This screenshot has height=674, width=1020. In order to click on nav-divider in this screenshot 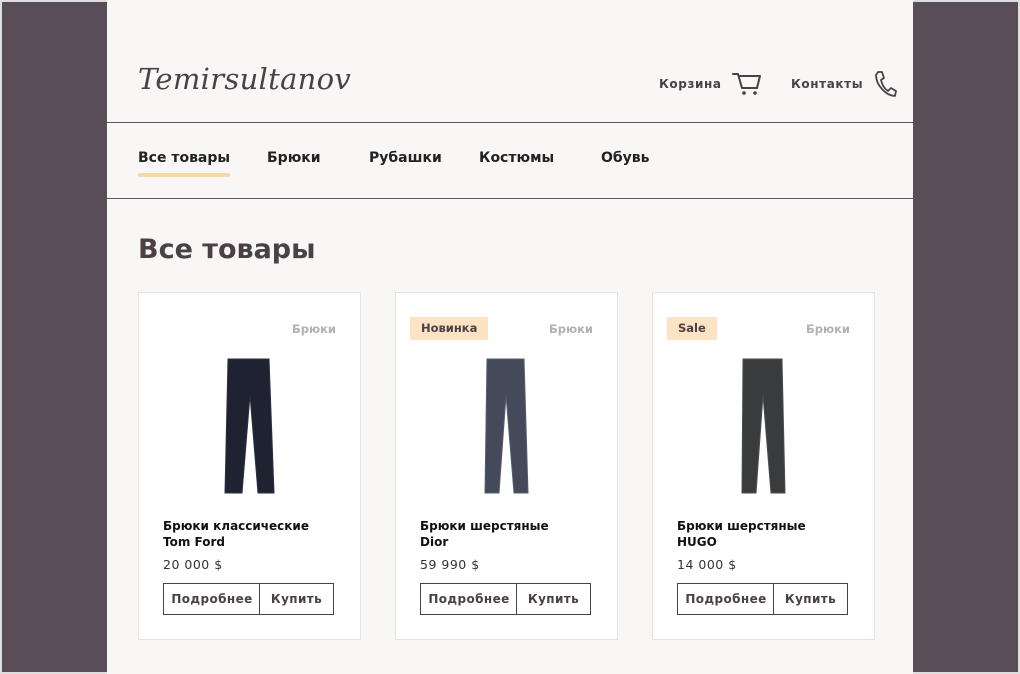, I will do `click(510, 198)`.